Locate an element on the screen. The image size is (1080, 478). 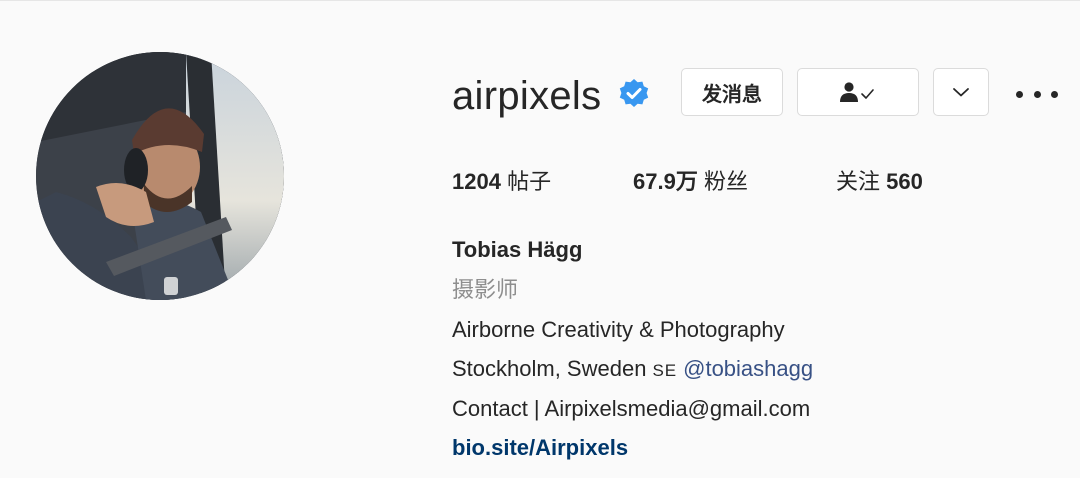
top-divider is located at coordinates (540, 0).